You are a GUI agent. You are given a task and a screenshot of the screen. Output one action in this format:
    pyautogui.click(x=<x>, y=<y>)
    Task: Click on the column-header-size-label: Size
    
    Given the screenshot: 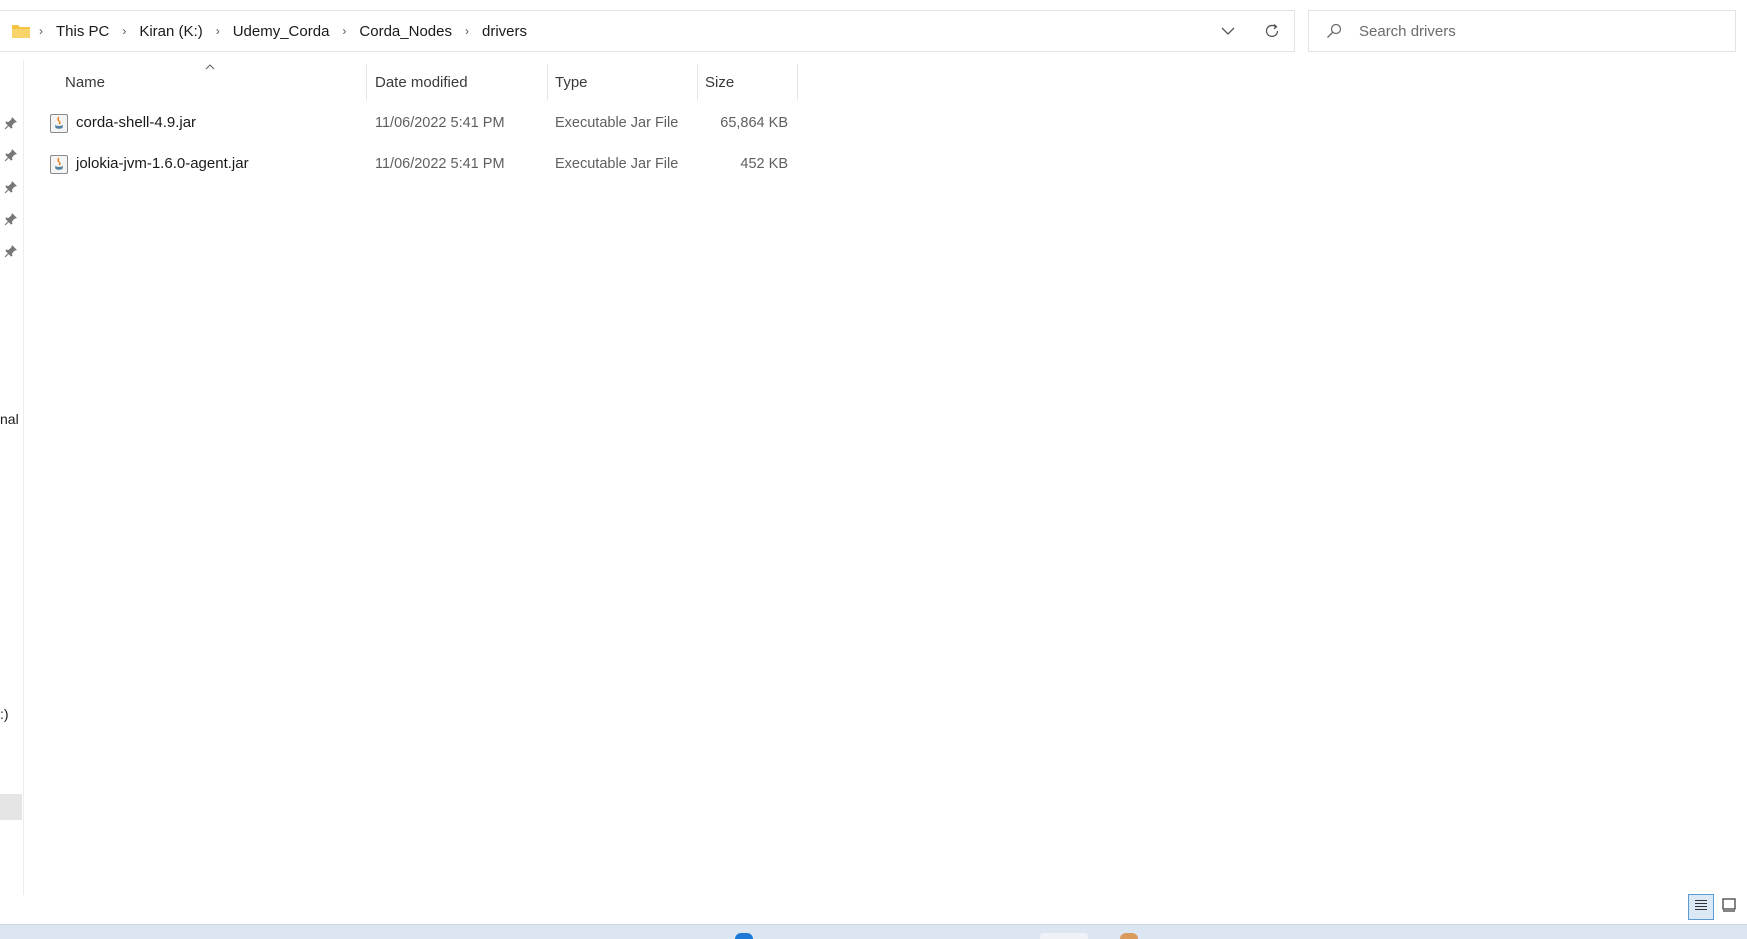 What is the action you would take?
    pyautogui.click(x=720, y=82)
    